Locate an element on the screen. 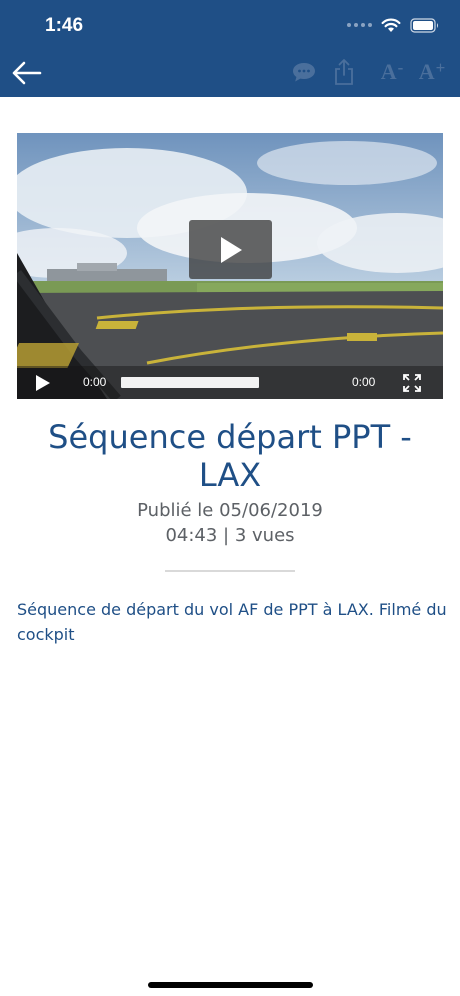 This screenshot has height=996, width=460. share-icon is located at coordinates (344, 72).